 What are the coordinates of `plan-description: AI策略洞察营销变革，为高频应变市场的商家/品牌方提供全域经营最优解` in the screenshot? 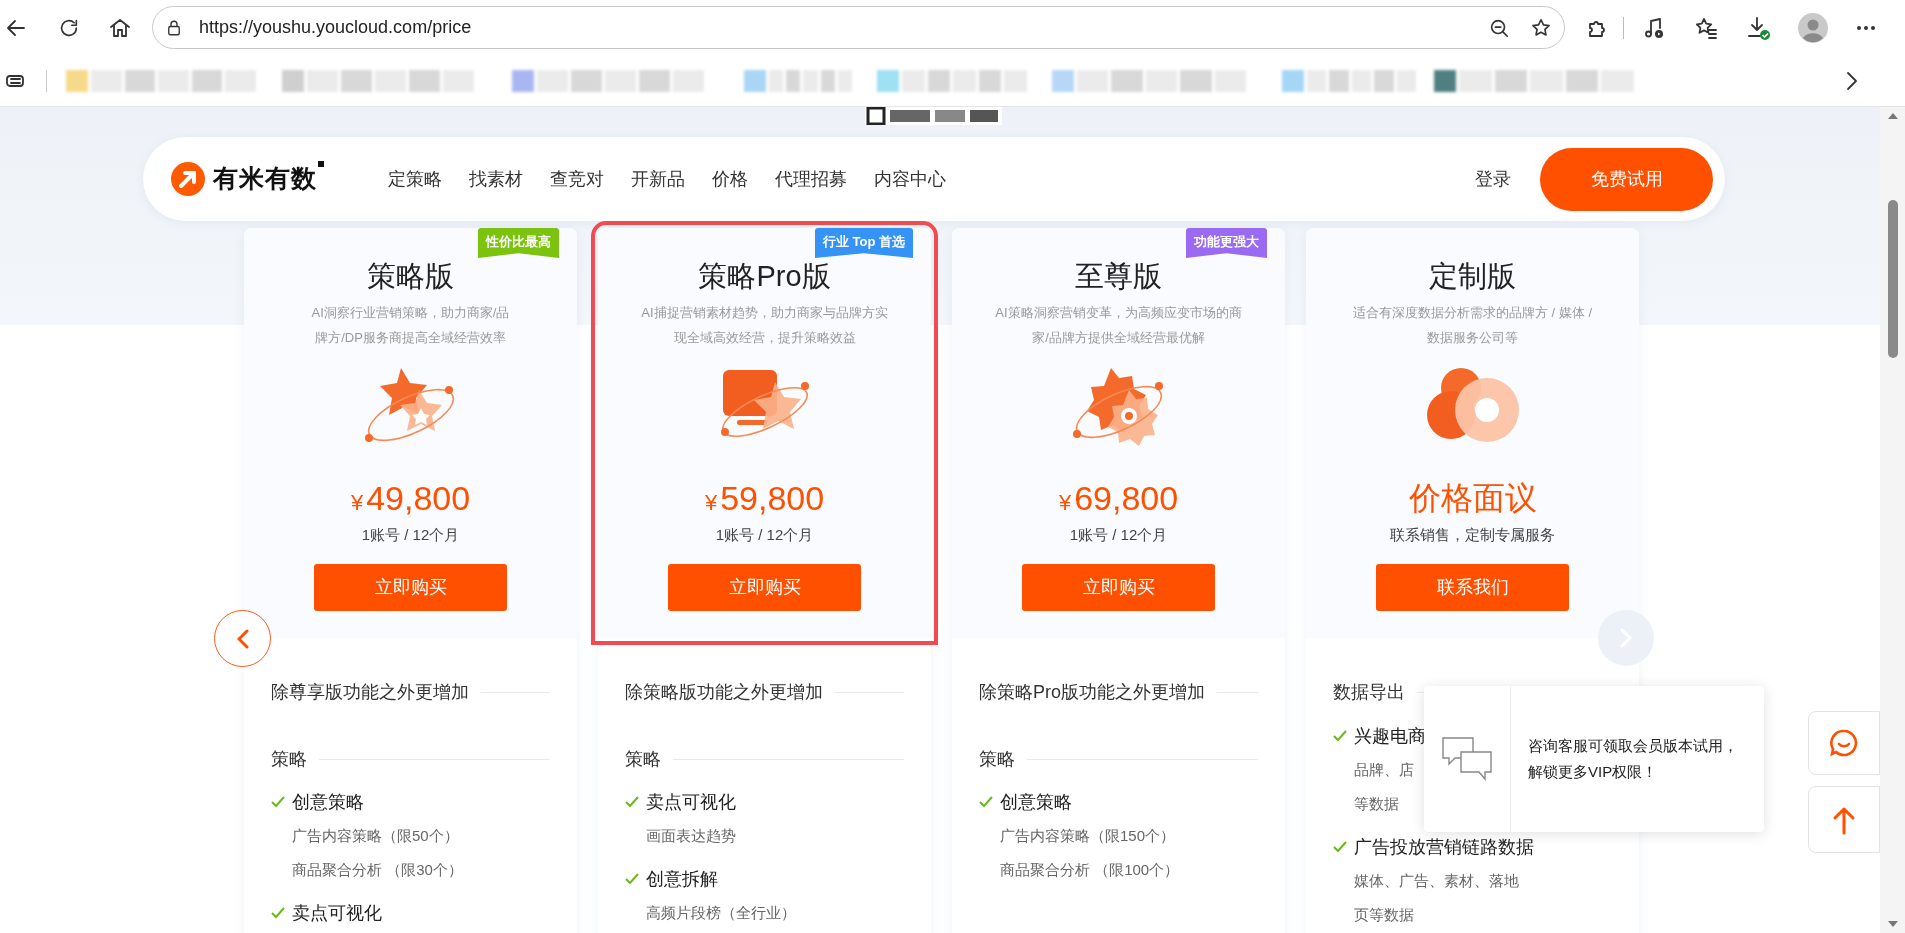 It's located at (1118, 325).